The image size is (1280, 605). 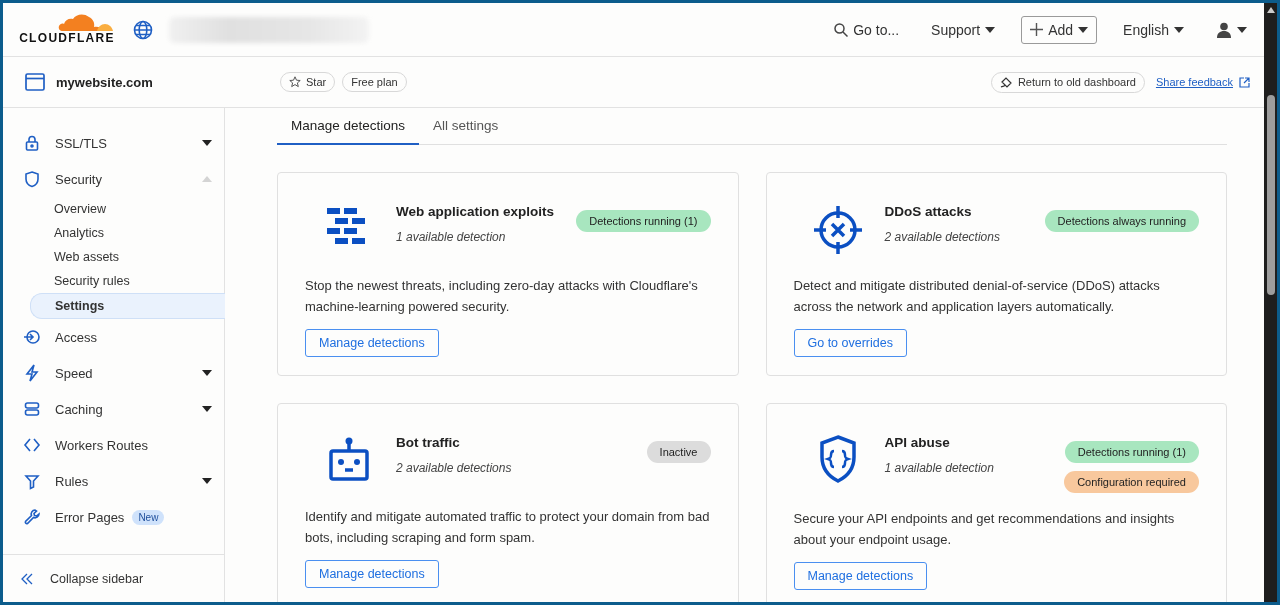 What do you see at coordinates (977, 296) in the screenshot?
I see `card-description: Detect and mitigate distributed denial-of-service (DDoS) attacks across the network and application layers automatically.` at bounding box center [977, 296].